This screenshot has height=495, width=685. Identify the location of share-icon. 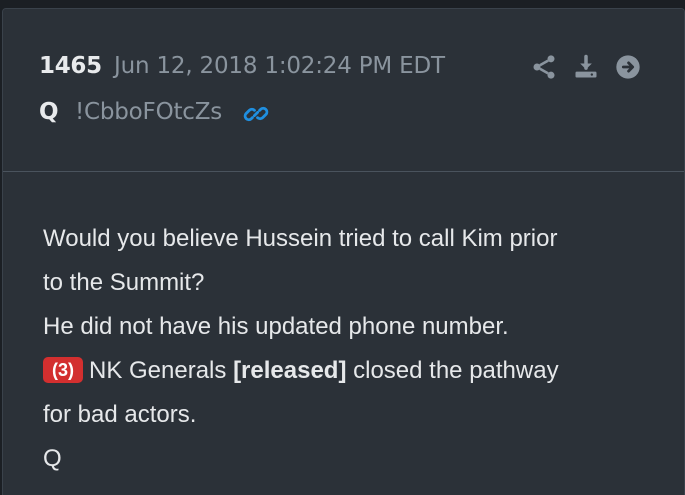
(544, 67).